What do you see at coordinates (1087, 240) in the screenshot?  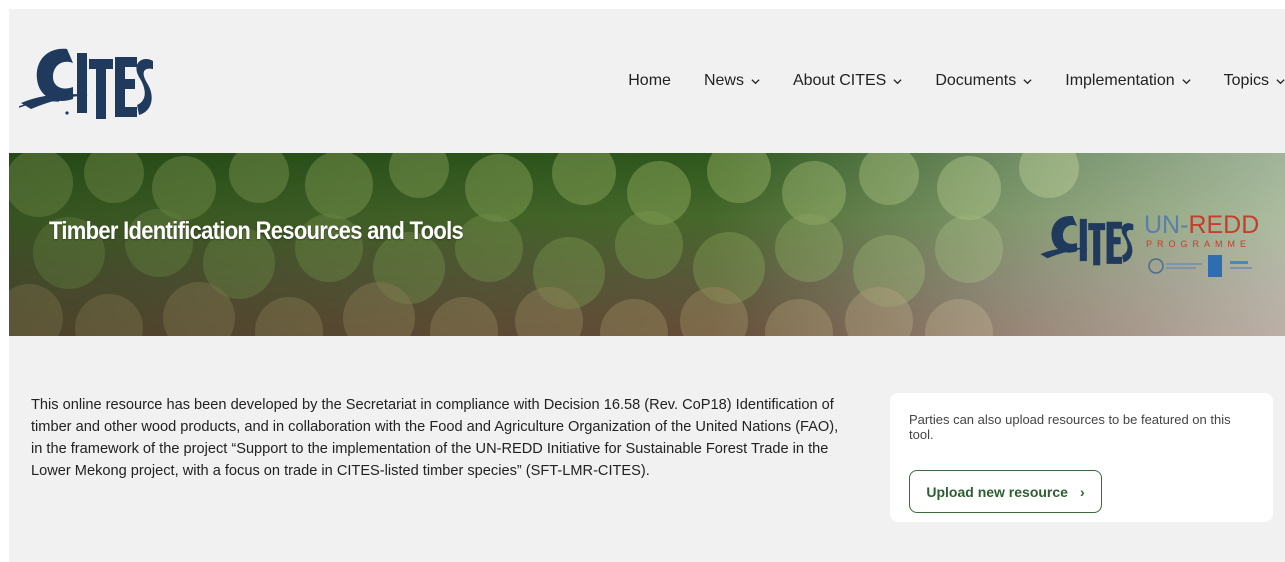 I see `cites-partner-logo` at bounding box center [1087, 240].